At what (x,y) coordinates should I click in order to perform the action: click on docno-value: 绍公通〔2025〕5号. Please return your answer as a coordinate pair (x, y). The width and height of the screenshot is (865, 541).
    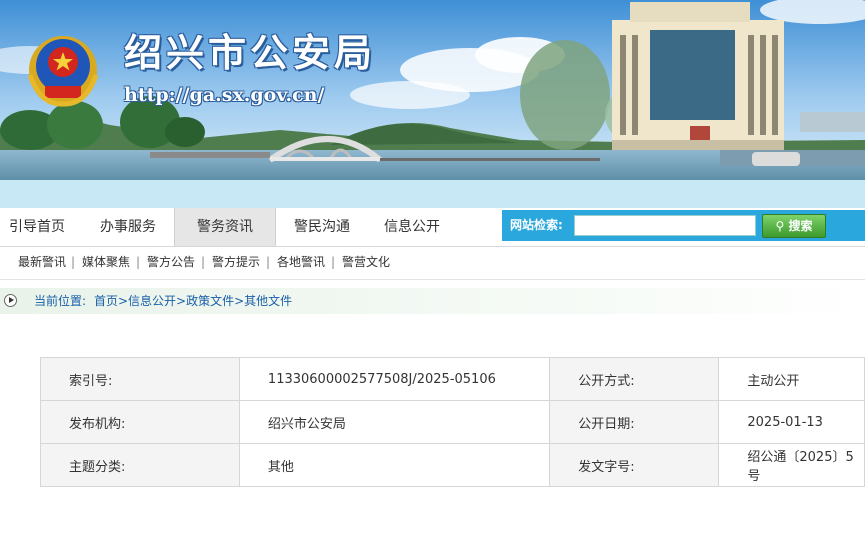
    Looking at the image, I should click on (791, 465).